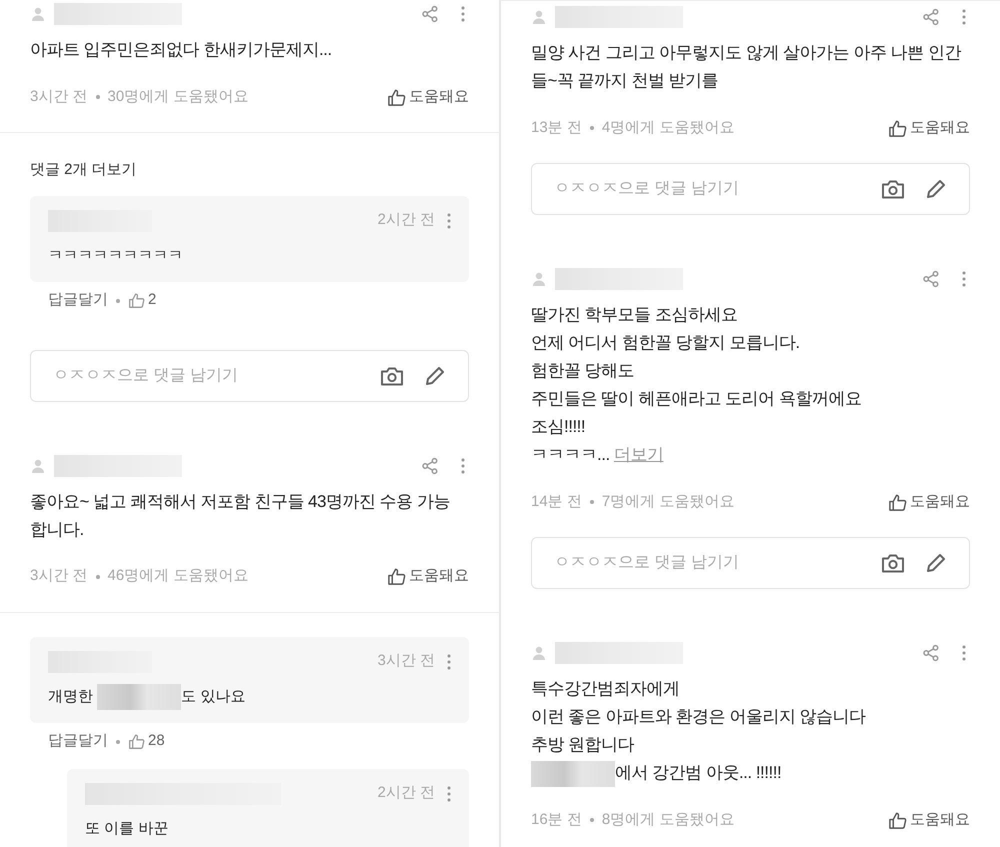 This screenshot has width=1000, height=847. Describe the element at coordinates (746, 67) in the screenshot. I see `post-text: 밀양 사건 그리고 아무렇지도 않게 살아가는 아주 나쁜 인간 들~꼭 끝까지 천벌 받기를` at that location.